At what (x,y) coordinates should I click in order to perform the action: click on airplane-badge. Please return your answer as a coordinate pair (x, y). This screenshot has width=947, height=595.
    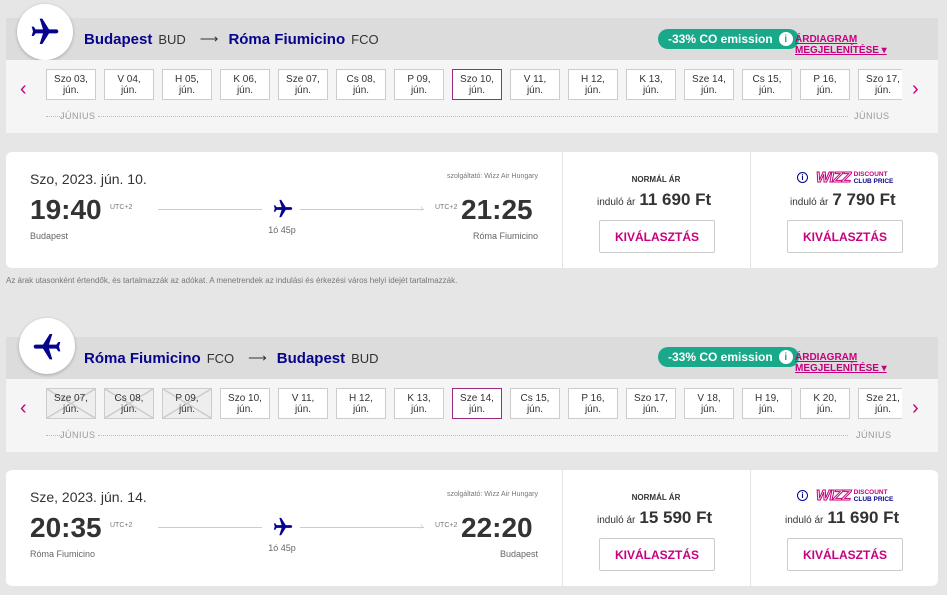
    Looking at the image, I should click on (47, 346).